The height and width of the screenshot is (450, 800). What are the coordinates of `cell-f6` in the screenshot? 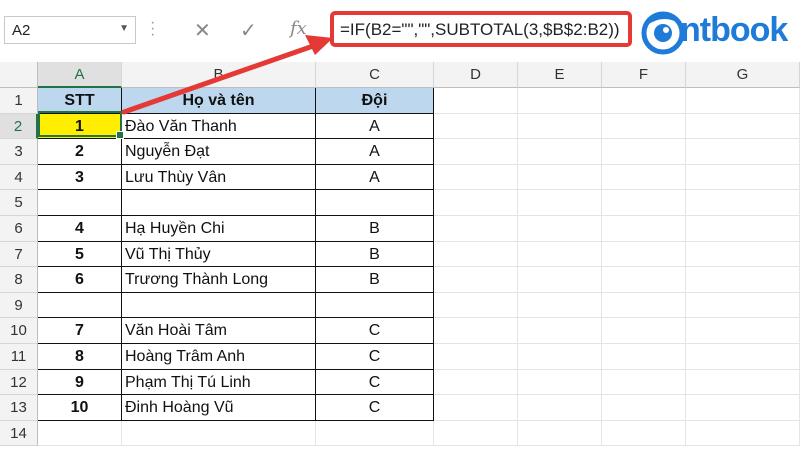 It's located at (644, 229).